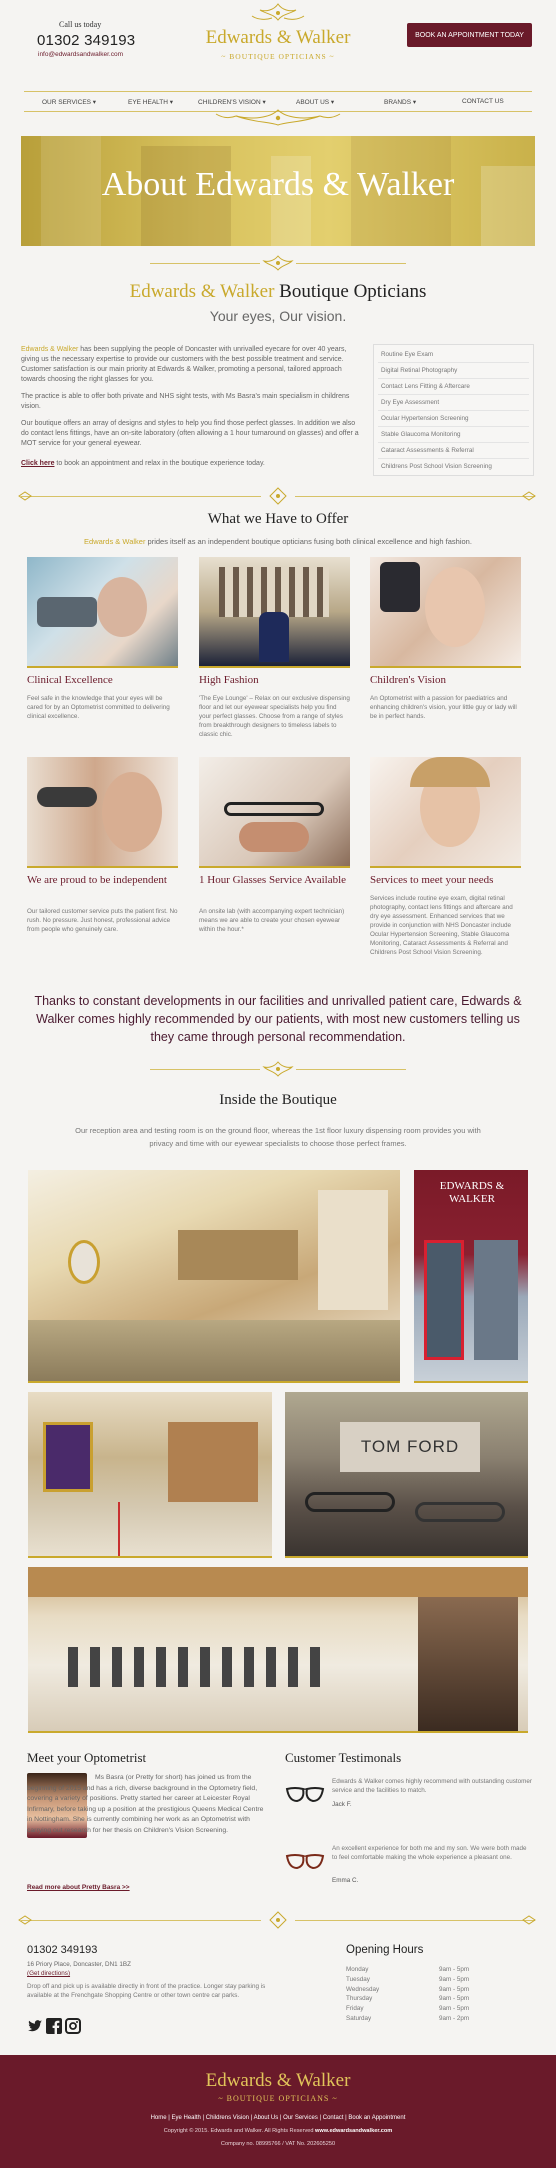 This screenshot has height=2168, width=556. I want to click on nav-ornament-icon, so click(278, 117).